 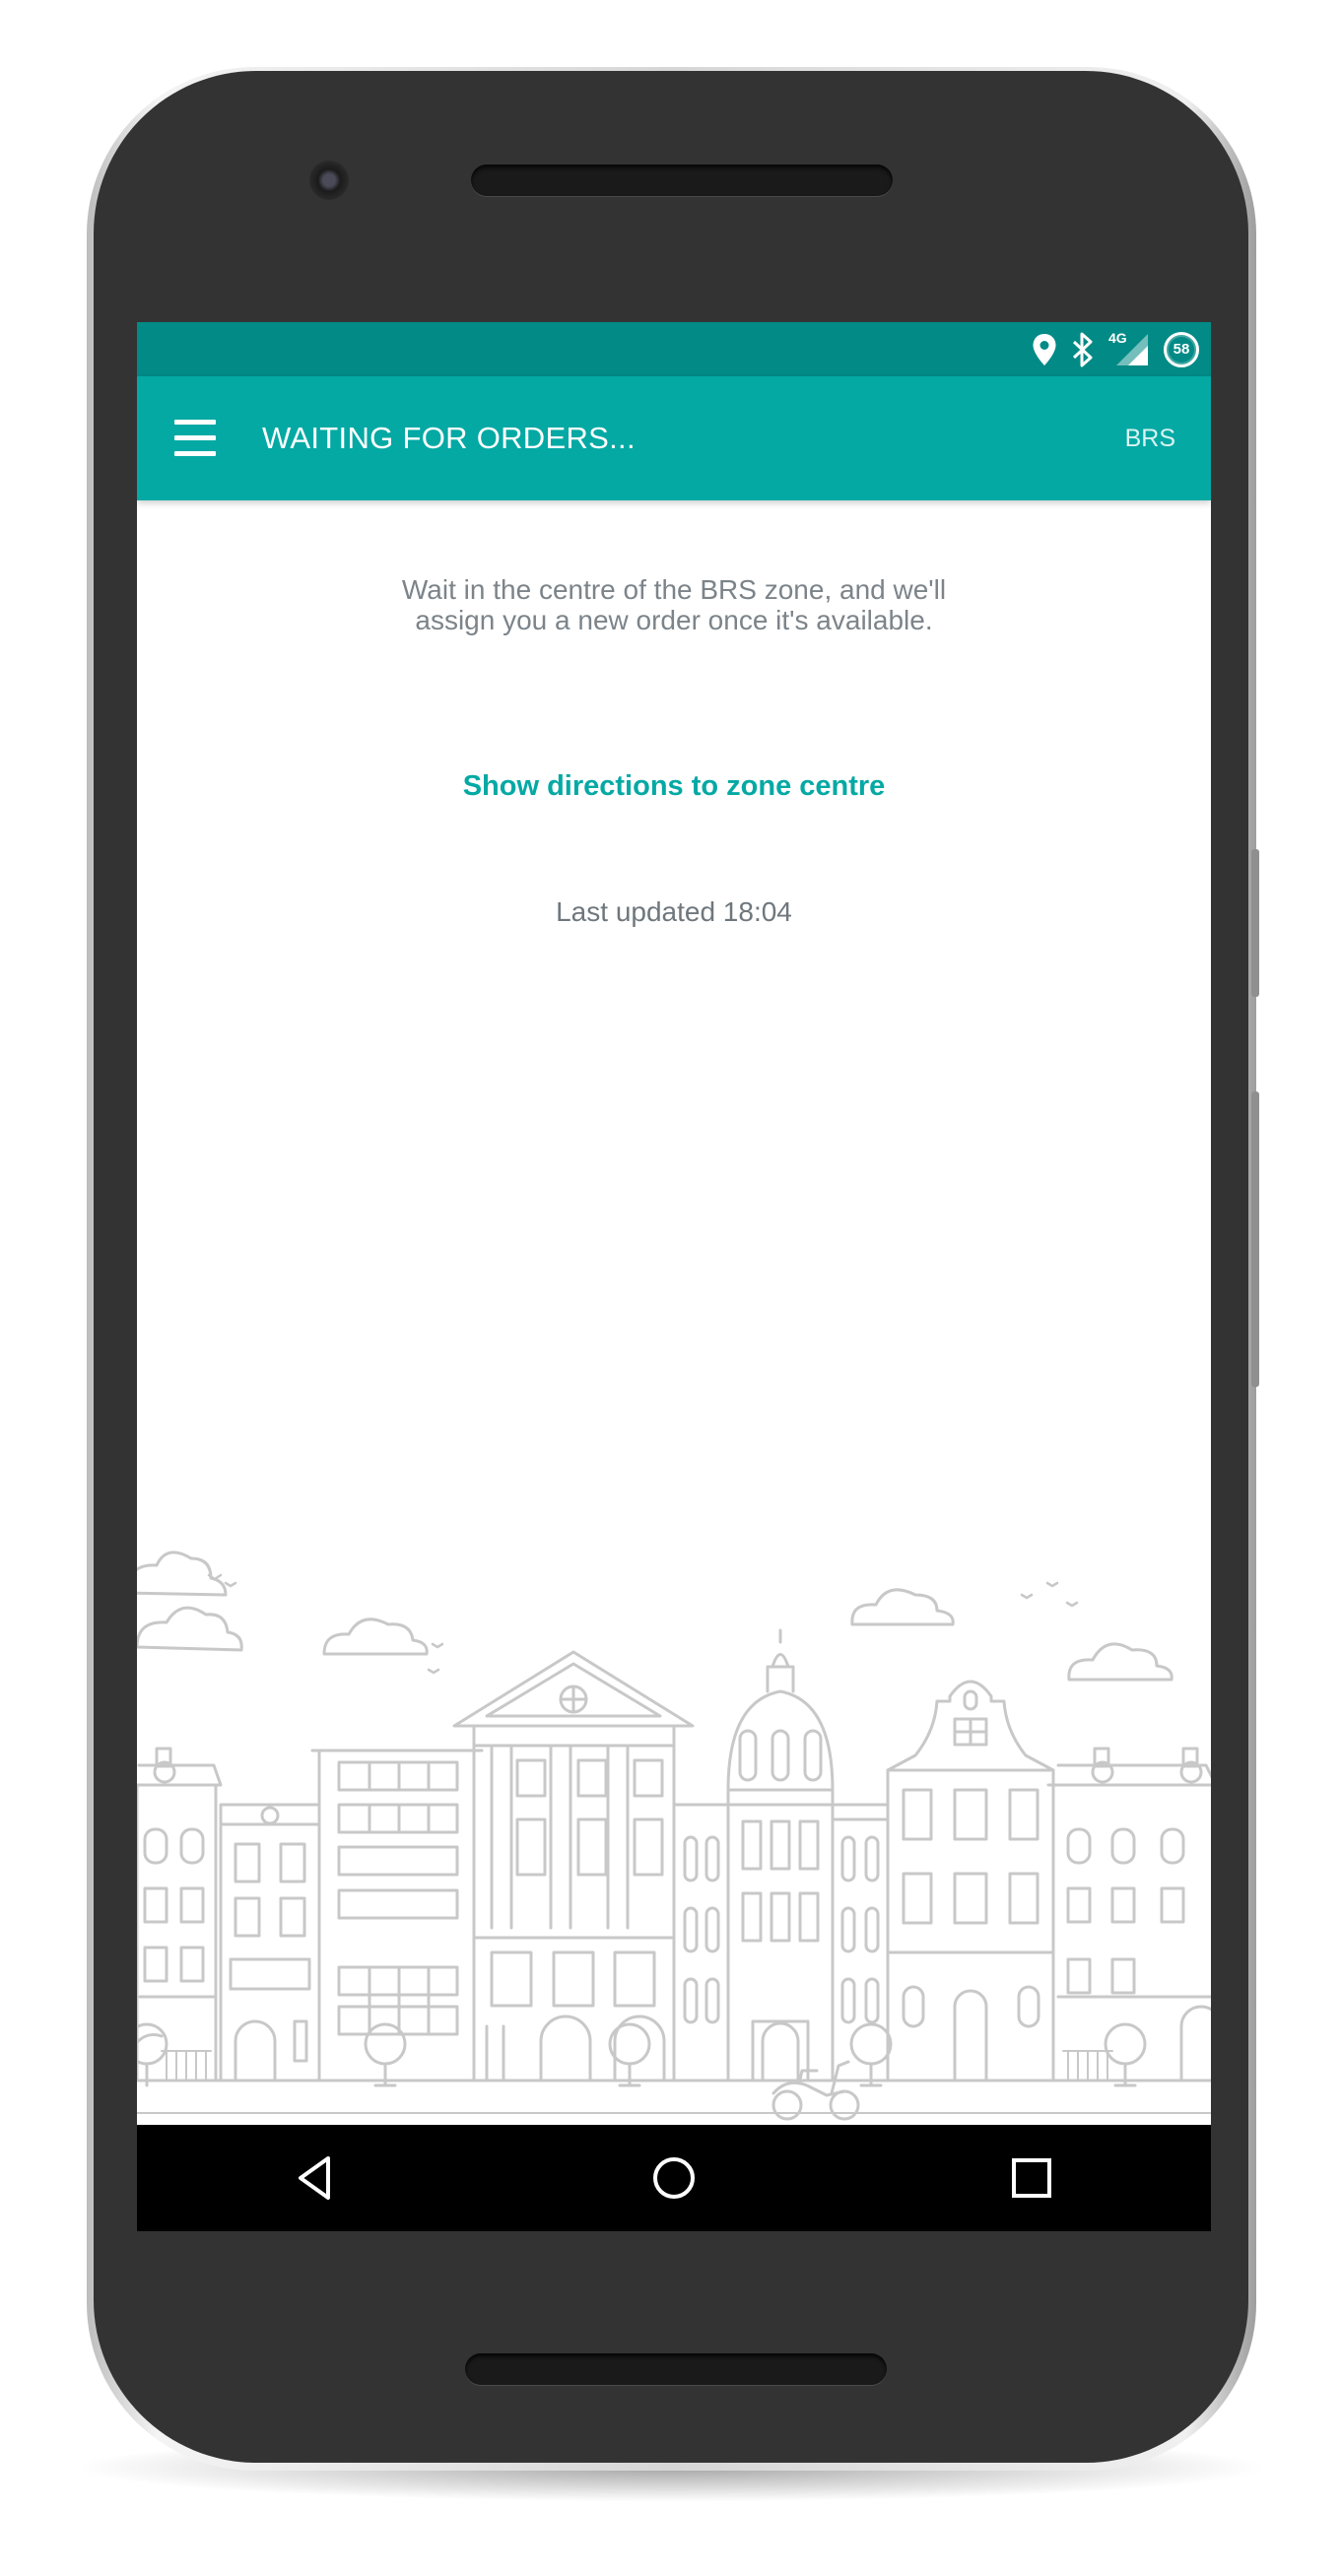 What do you see at coordinates (1031, 2178) in the screenshot?
I see `recents-icon` at bounding box center [1031, 2178].